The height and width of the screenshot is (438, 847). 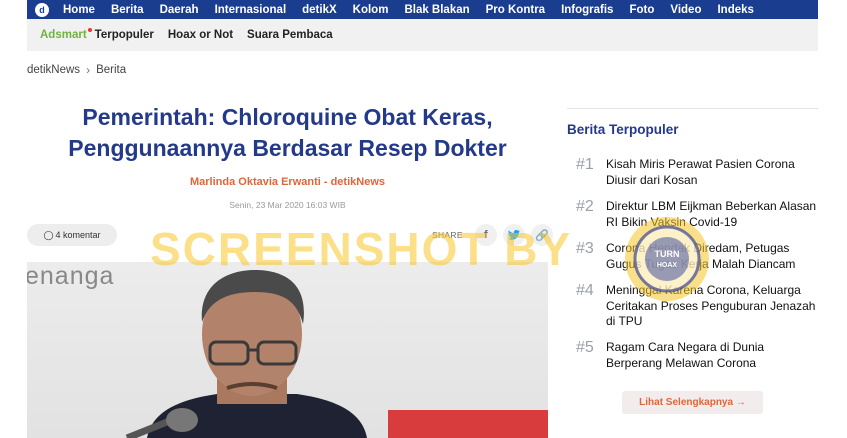 I want to click on nav-item-kolom: Kolom, so click(x=371, y=10).